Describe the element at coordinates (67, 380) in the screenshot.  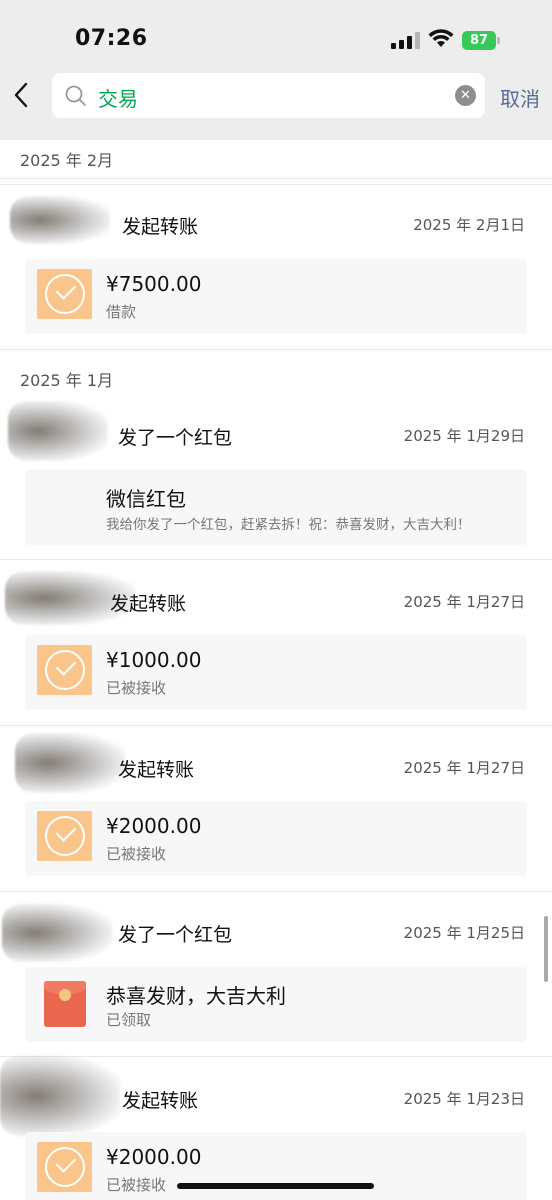
I see `month-header: 2025 年 1月` at that location.